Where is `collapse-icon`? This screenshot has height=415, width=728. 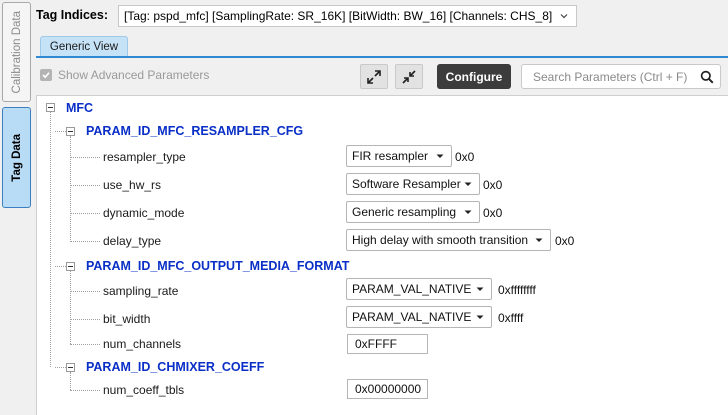
collapse-icon is located at coordinates (409, 76).